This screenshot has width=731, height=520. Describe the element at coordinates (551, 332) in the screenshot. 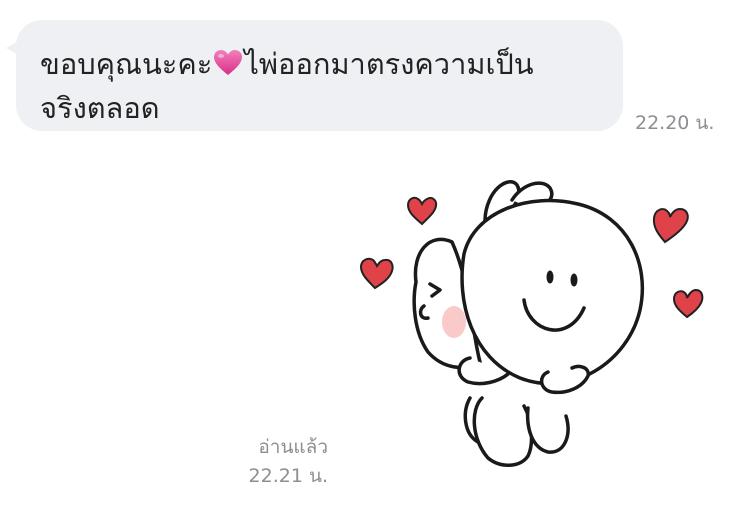

I see `smiling-ball-character` at that location.